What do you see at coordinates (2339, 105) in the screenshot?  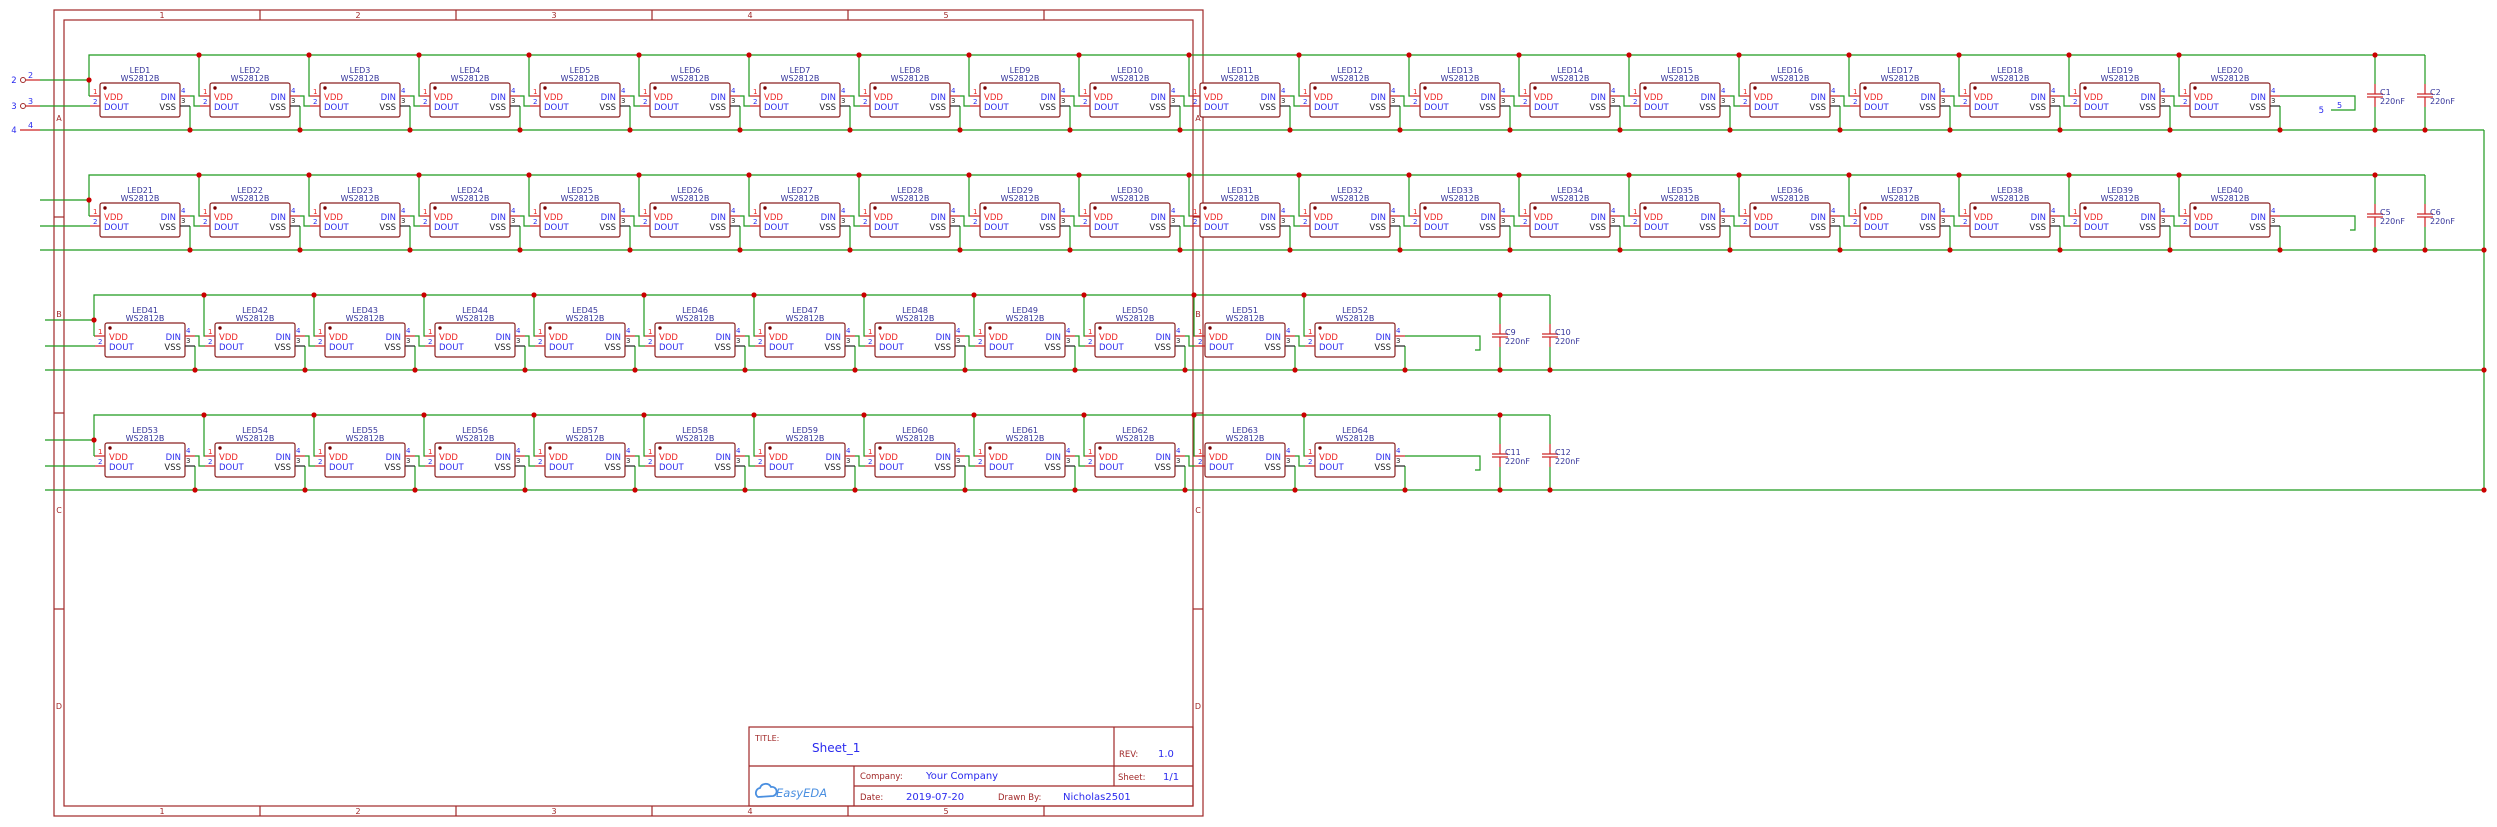 I see `output-port-pin: 5` at bounding box center [2339, 105].